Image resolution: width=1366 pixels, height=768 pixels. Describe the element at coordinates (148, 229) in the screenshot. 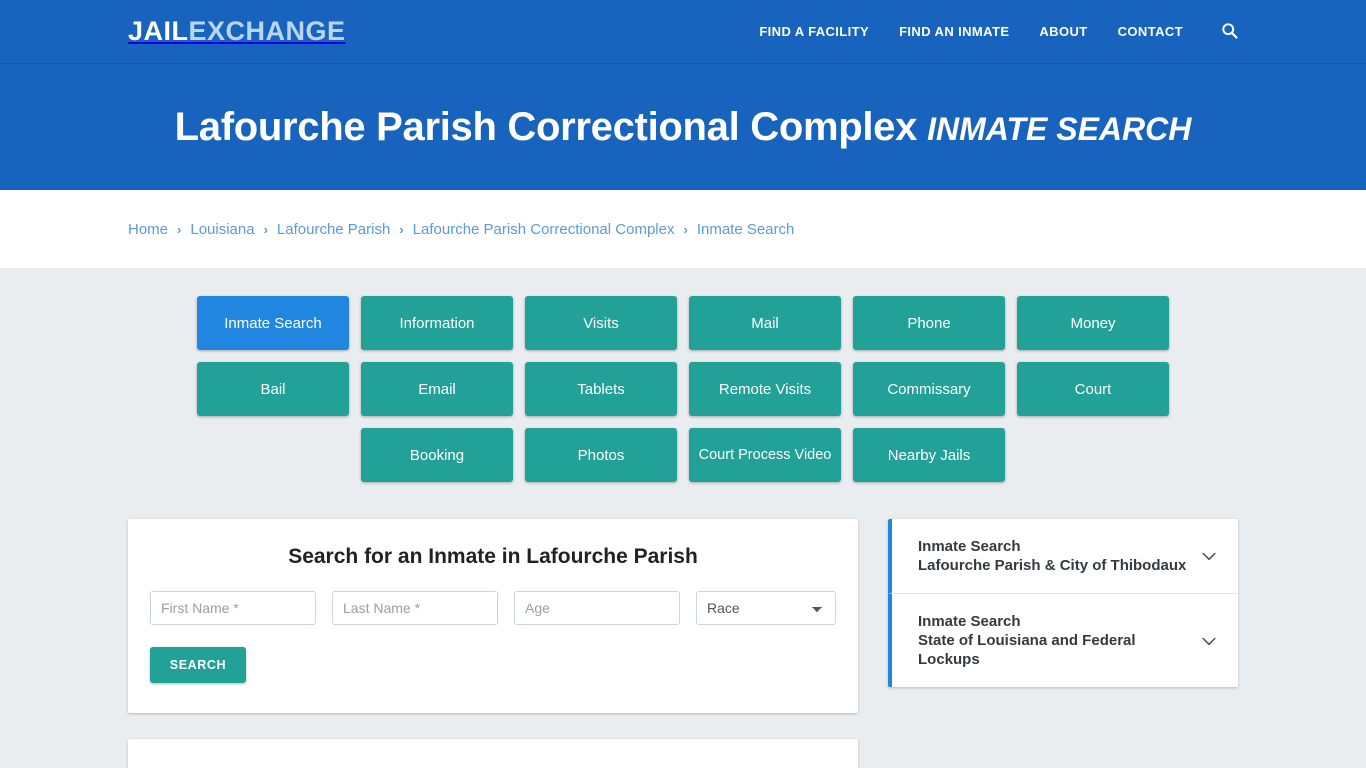

I see `breadcrumb-item-home: Home` at that location.